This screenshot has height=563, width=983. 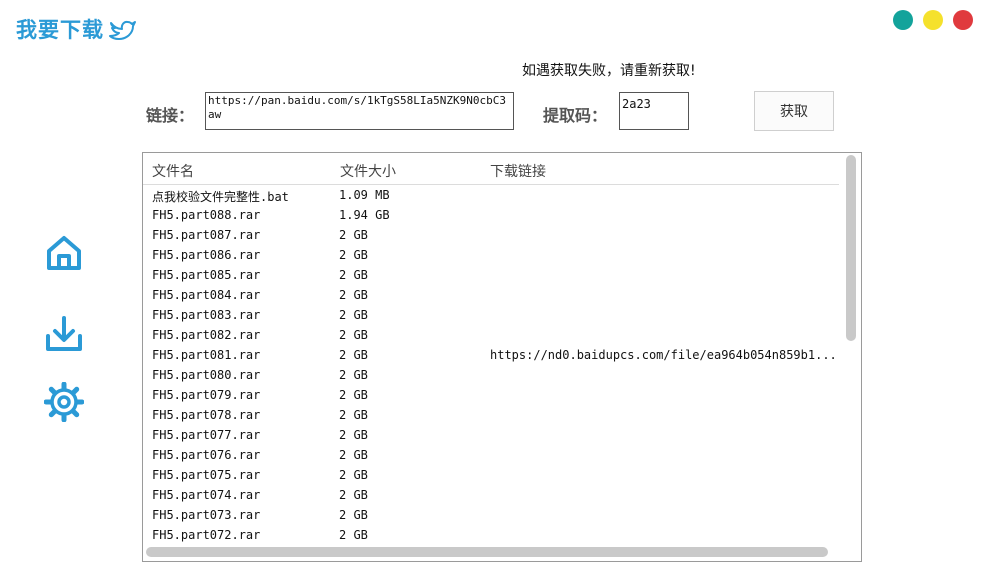 What do you see at coordinates (64, 402) in the screenshot?
I see `gear-icon` at bounding box center [64, 402].